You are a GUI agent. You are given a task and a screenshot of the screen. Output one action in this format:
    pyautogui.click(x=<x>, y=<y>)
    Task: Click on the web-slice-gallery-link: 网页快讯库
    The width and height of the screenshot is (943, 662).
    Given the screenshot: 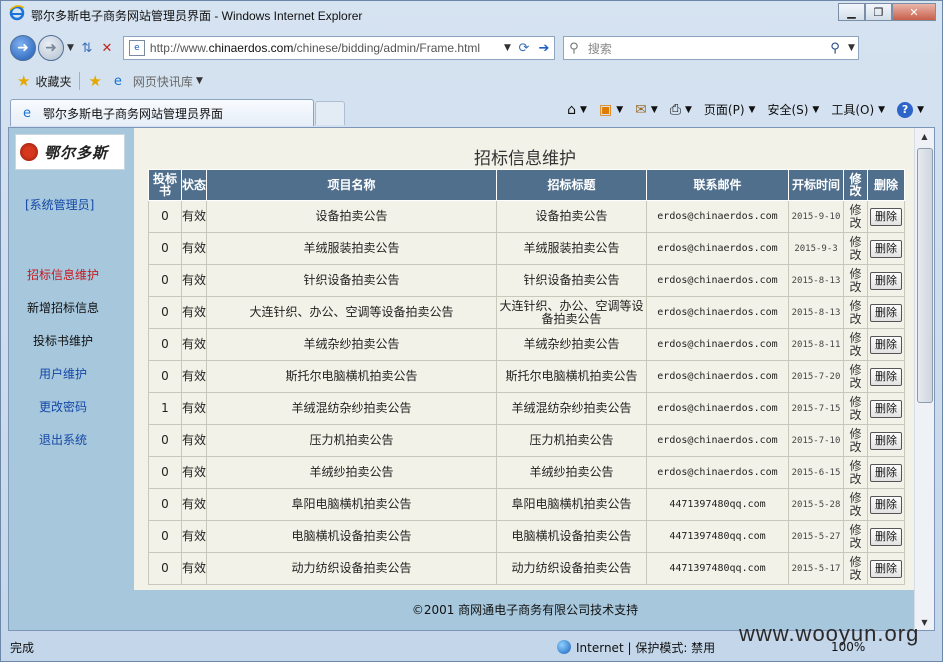 What is the action you would take?
    pyautogui.click(x=163, y=81)
    